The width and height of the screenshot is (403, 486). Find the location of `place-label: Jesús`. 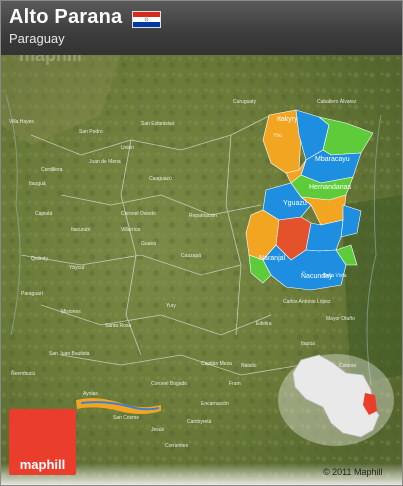

place-label: Jesús is located at coordinates (158, 430).